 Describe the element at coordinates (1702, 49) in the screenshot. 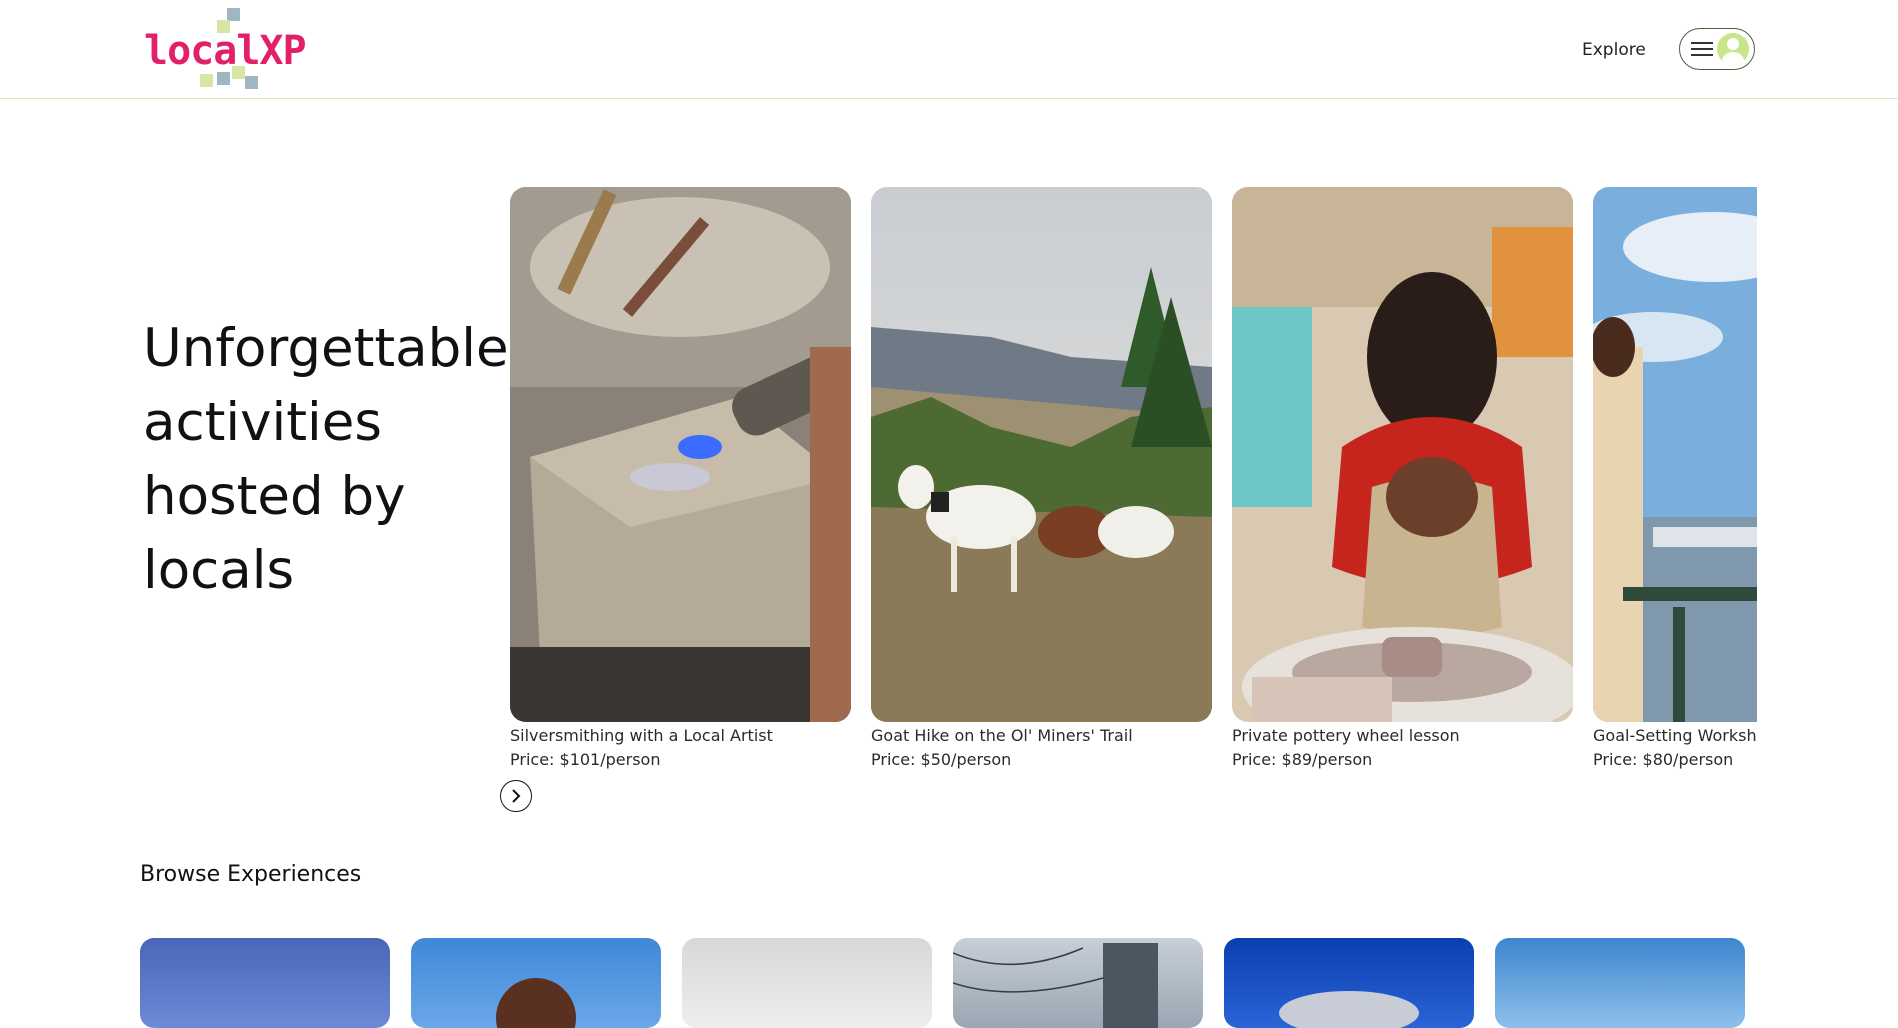

I see `hamburger-icon` at that location.